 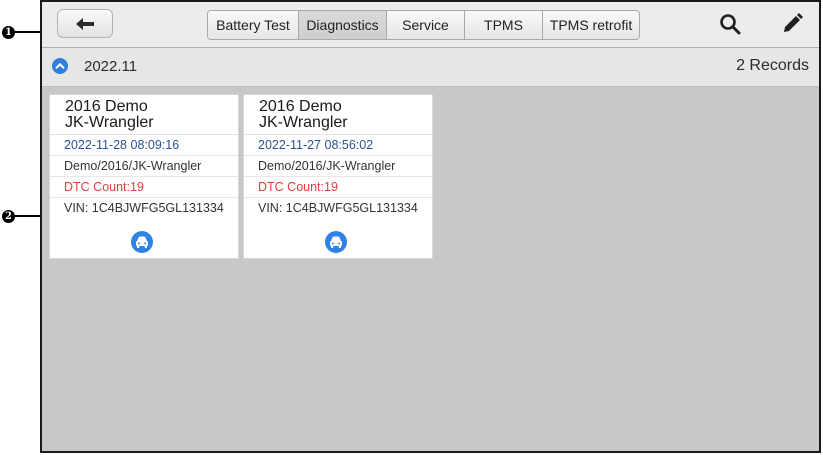 I want to click on tab-battery-test: Battery Test, so click(x=253, y=25).